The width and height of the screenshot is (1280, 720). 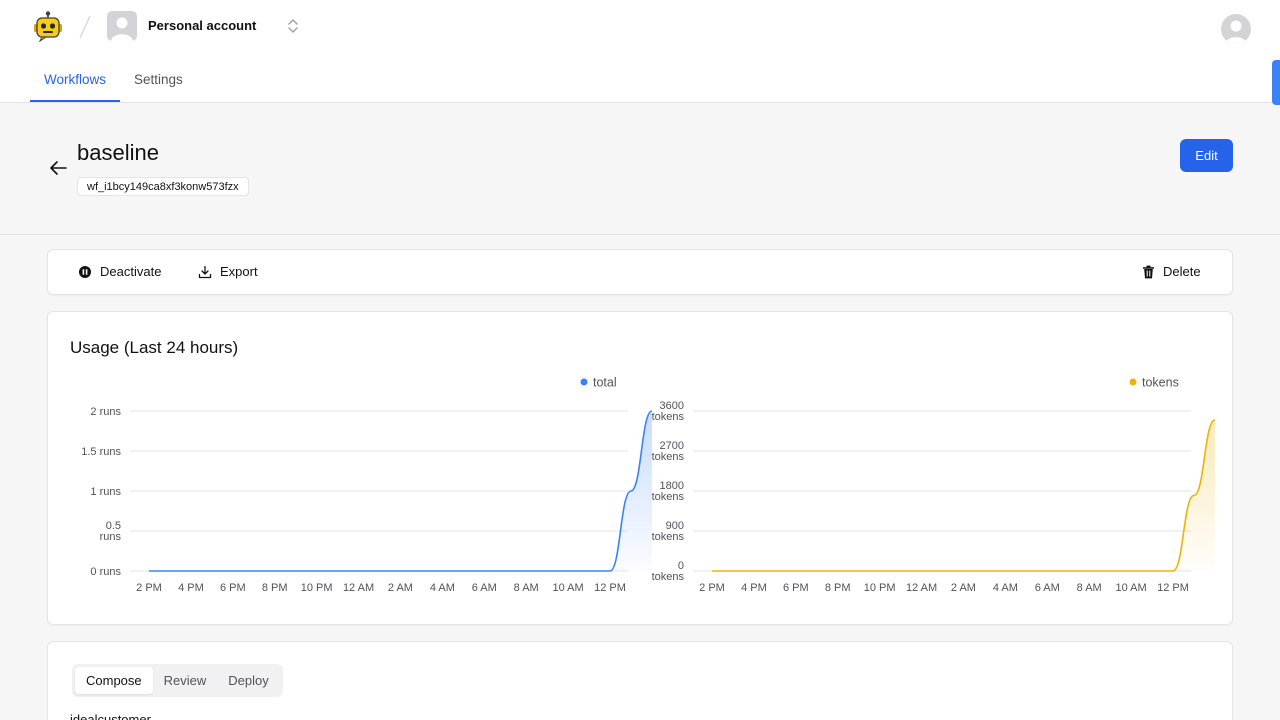 I want to click on side-panel-handle, so click(x=1276, y=82).